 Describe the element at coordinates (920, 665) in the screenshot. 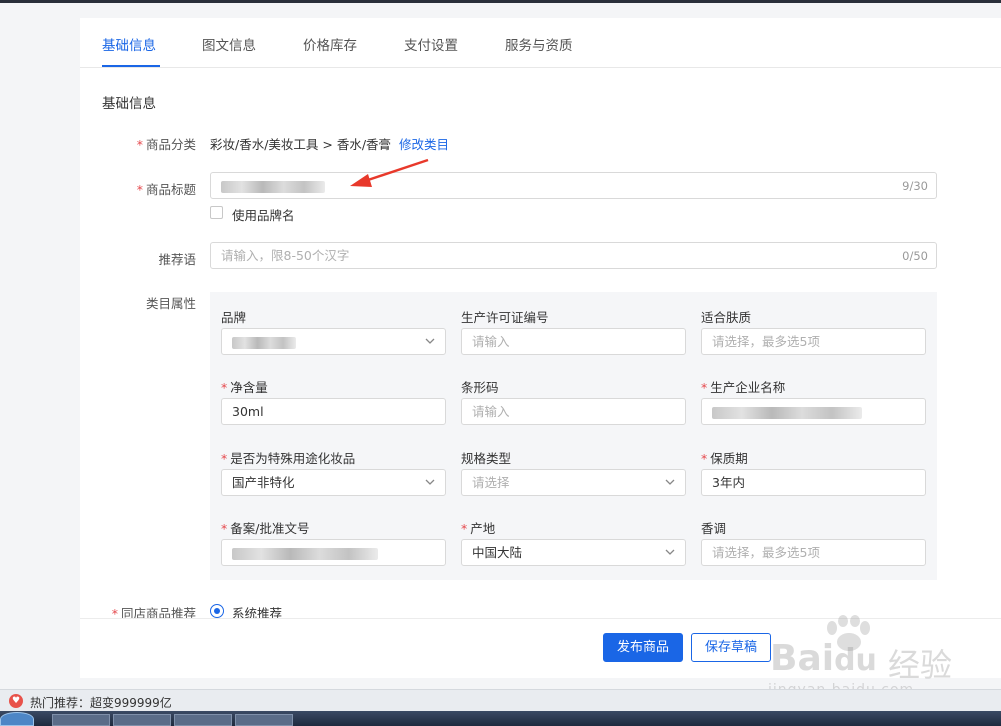

I see `watermark-cn: 经验` at that location.